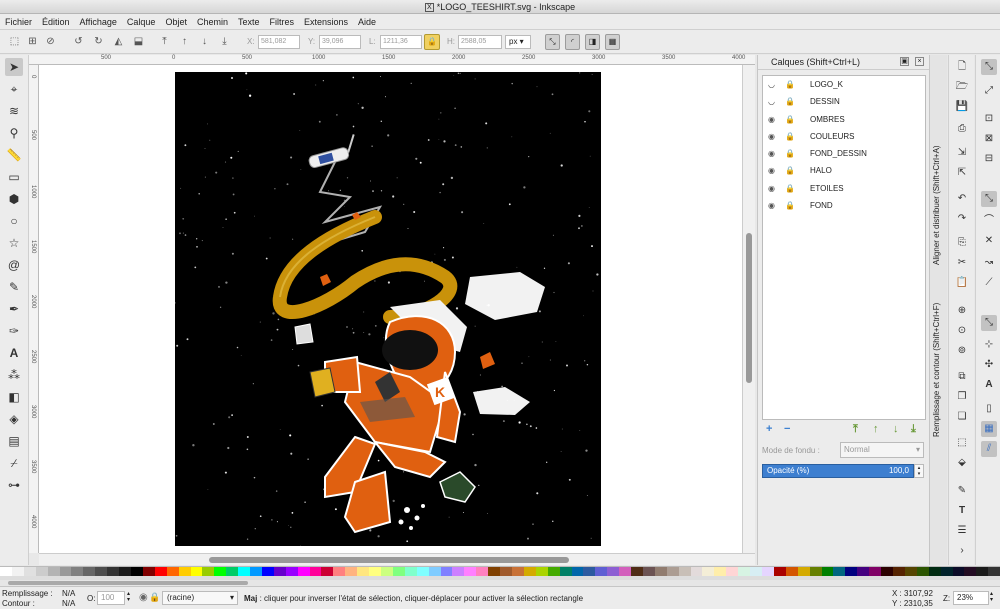 The image size is (1000, 609). What do you see at coordinates (98, 41) in the screenshot?
I see `rotate-cw-icon: ↻` at bounding box center [98, 41].